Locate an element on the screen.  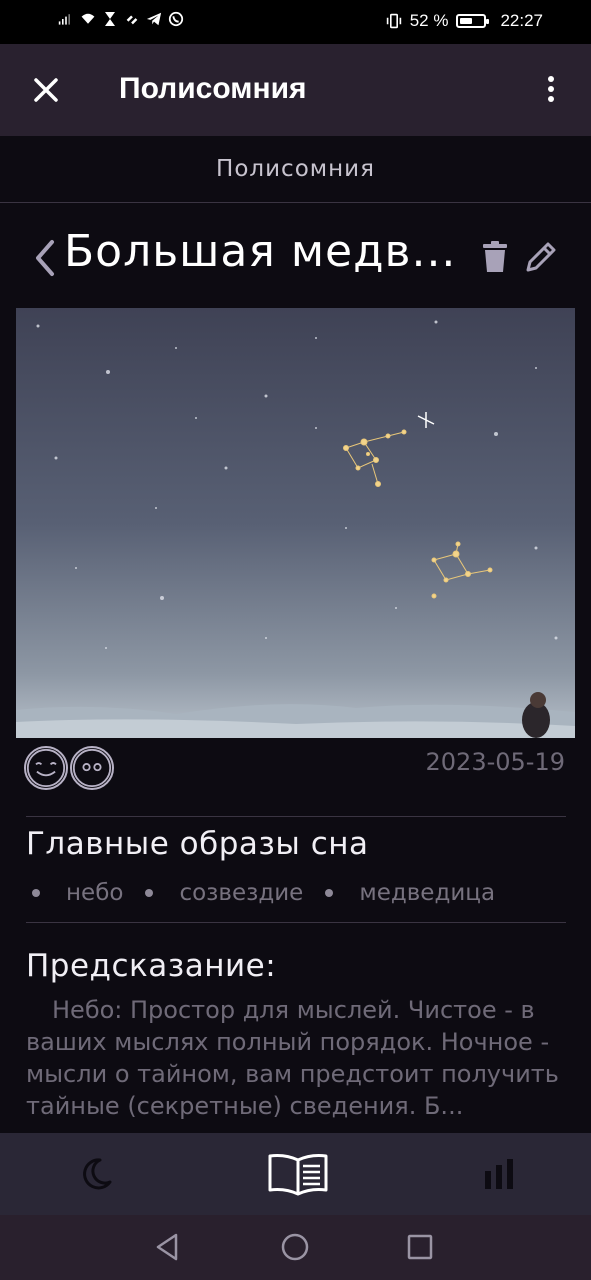
app-title: Полисомния is located at coordinates (213, 88).